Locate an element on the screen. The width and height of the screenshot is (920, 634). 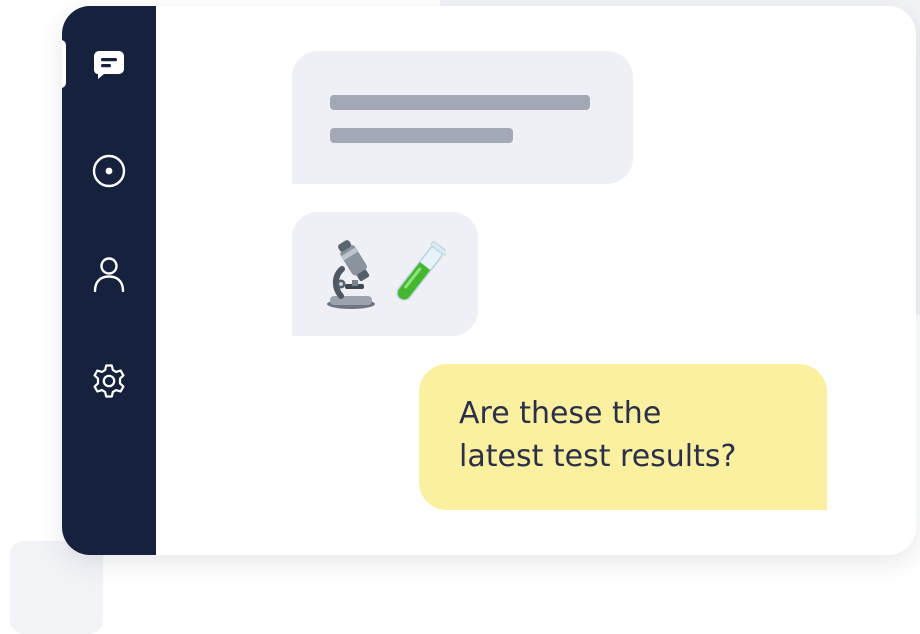
radio-circle-icon is located at coordinates (109, 171).